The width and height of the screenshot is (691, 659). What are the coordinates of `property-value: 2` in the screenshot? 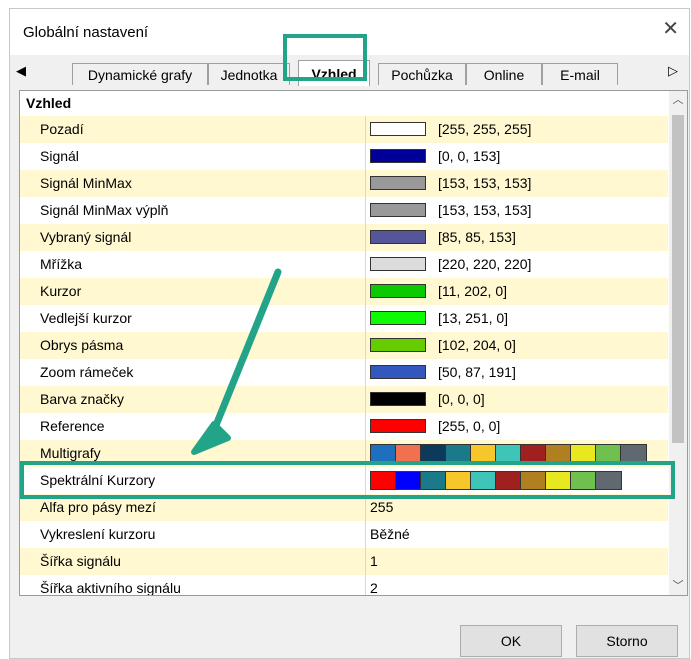 It's located at (374, 588).